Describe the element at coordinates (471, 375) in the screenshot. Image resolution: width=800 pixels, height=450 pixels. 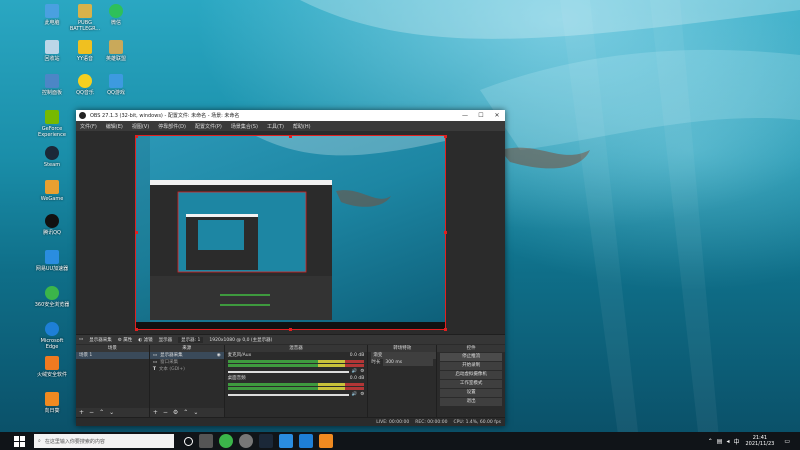
I see `start-virtual-camera-button: 启动虚拟摄像机` at that location.